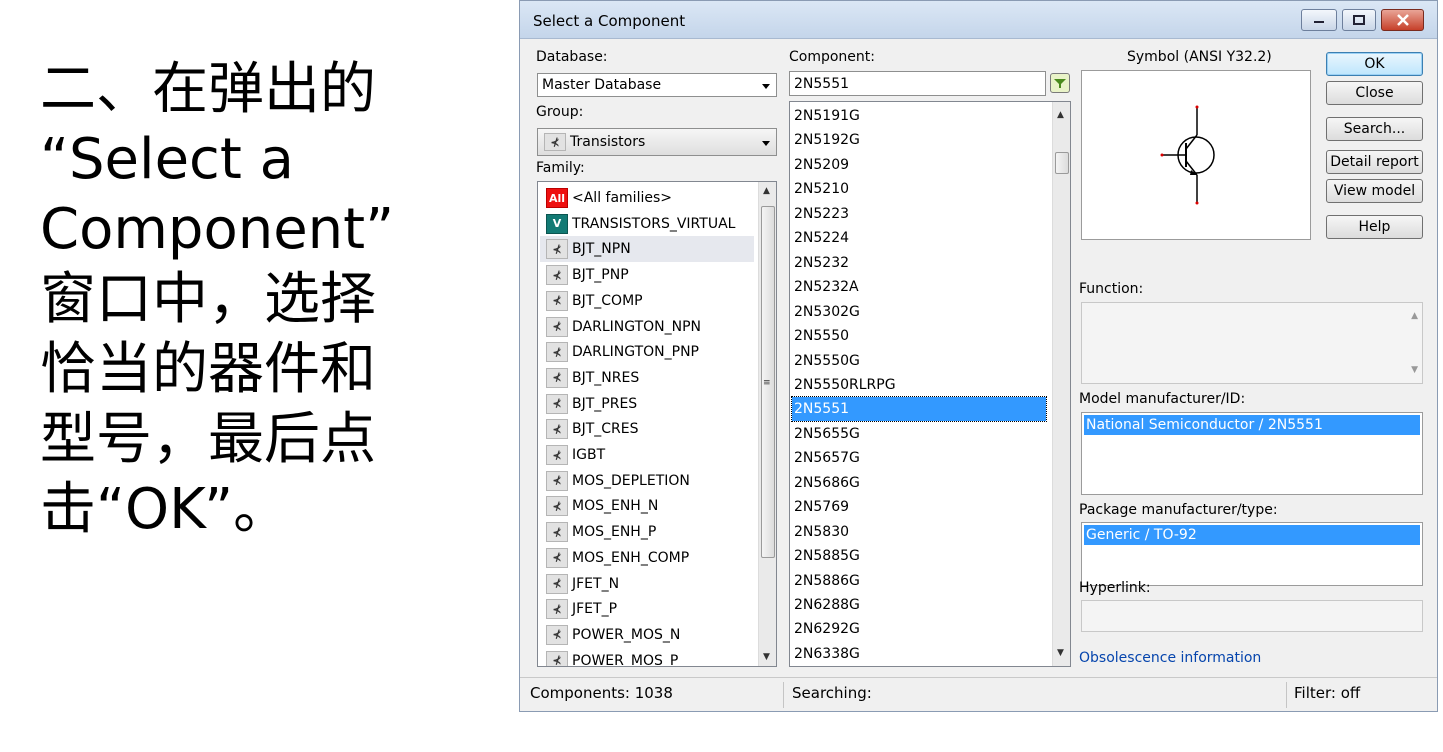  Describe the element at coordinates (827, 605) in the screenshot. I see `component-item: 2N6288G` at that location.